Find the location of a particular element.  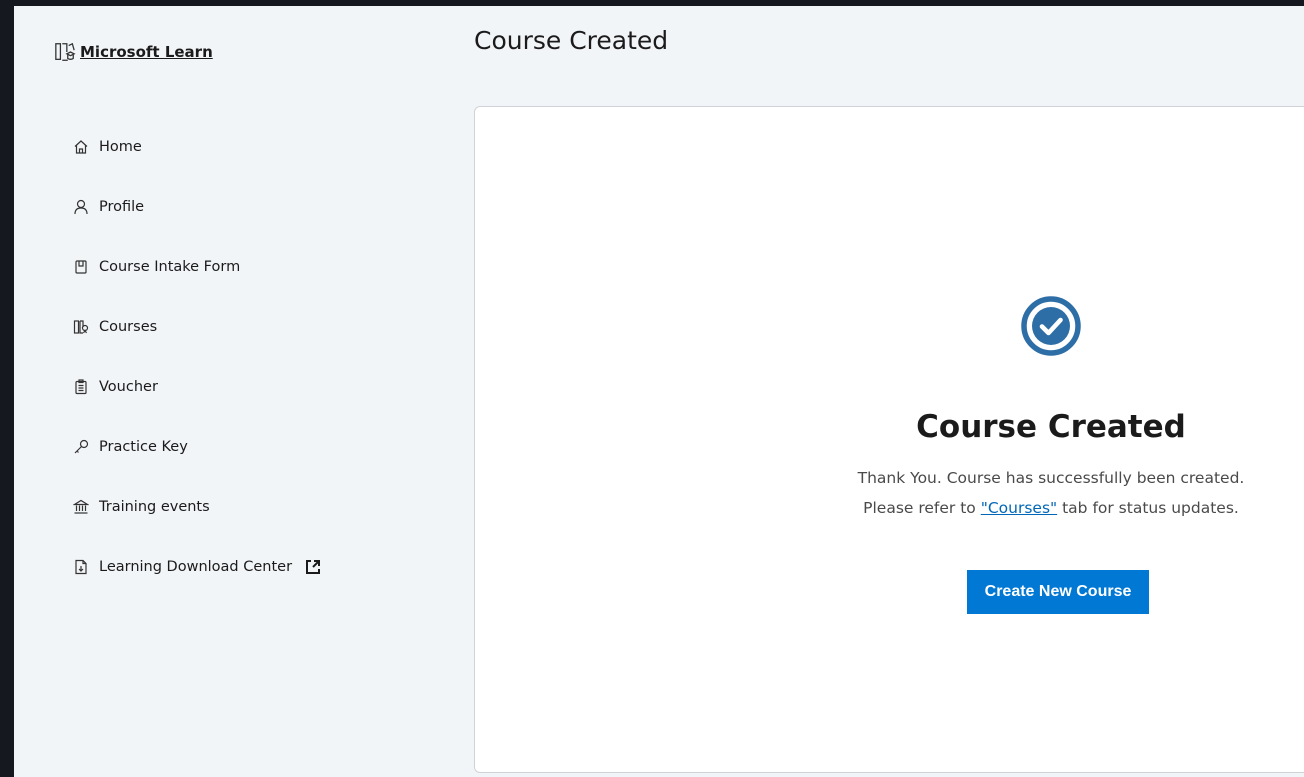

sidebar-item-label: Profile is located at coordinates (122, 207).